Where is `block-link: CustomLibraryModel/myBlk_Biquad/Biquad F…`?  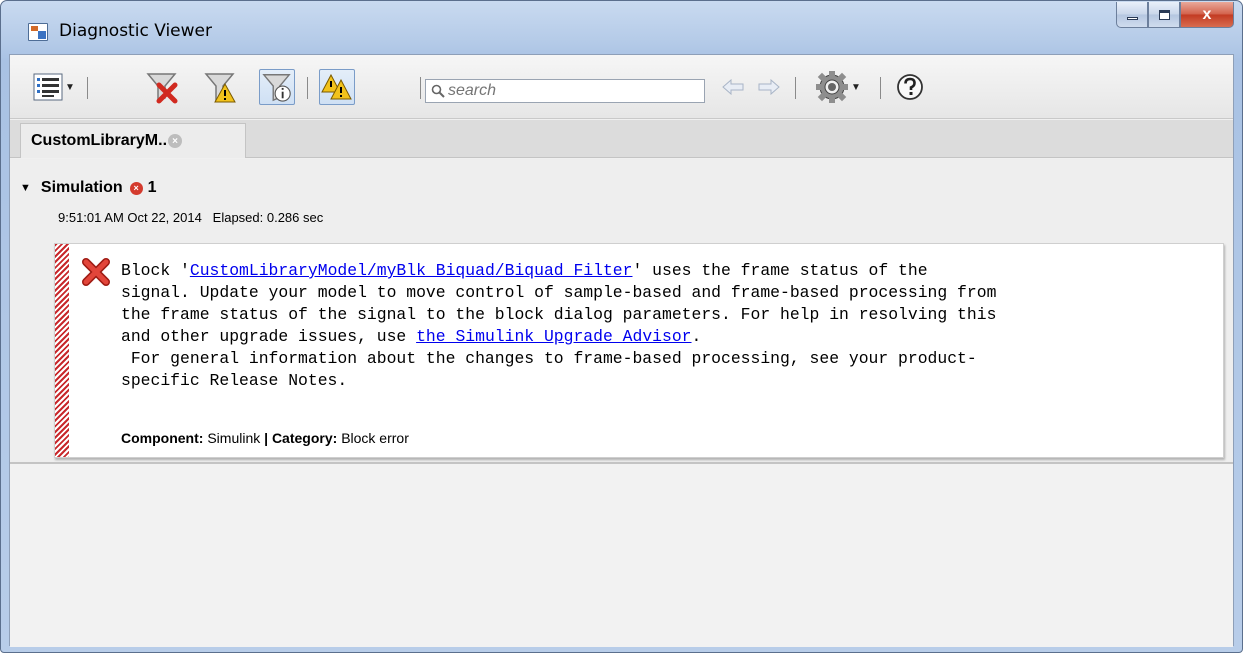 block-link: CustomLibraryModel/myBlk_Biquad/Biquad F… is located at coordinates (411, 270).